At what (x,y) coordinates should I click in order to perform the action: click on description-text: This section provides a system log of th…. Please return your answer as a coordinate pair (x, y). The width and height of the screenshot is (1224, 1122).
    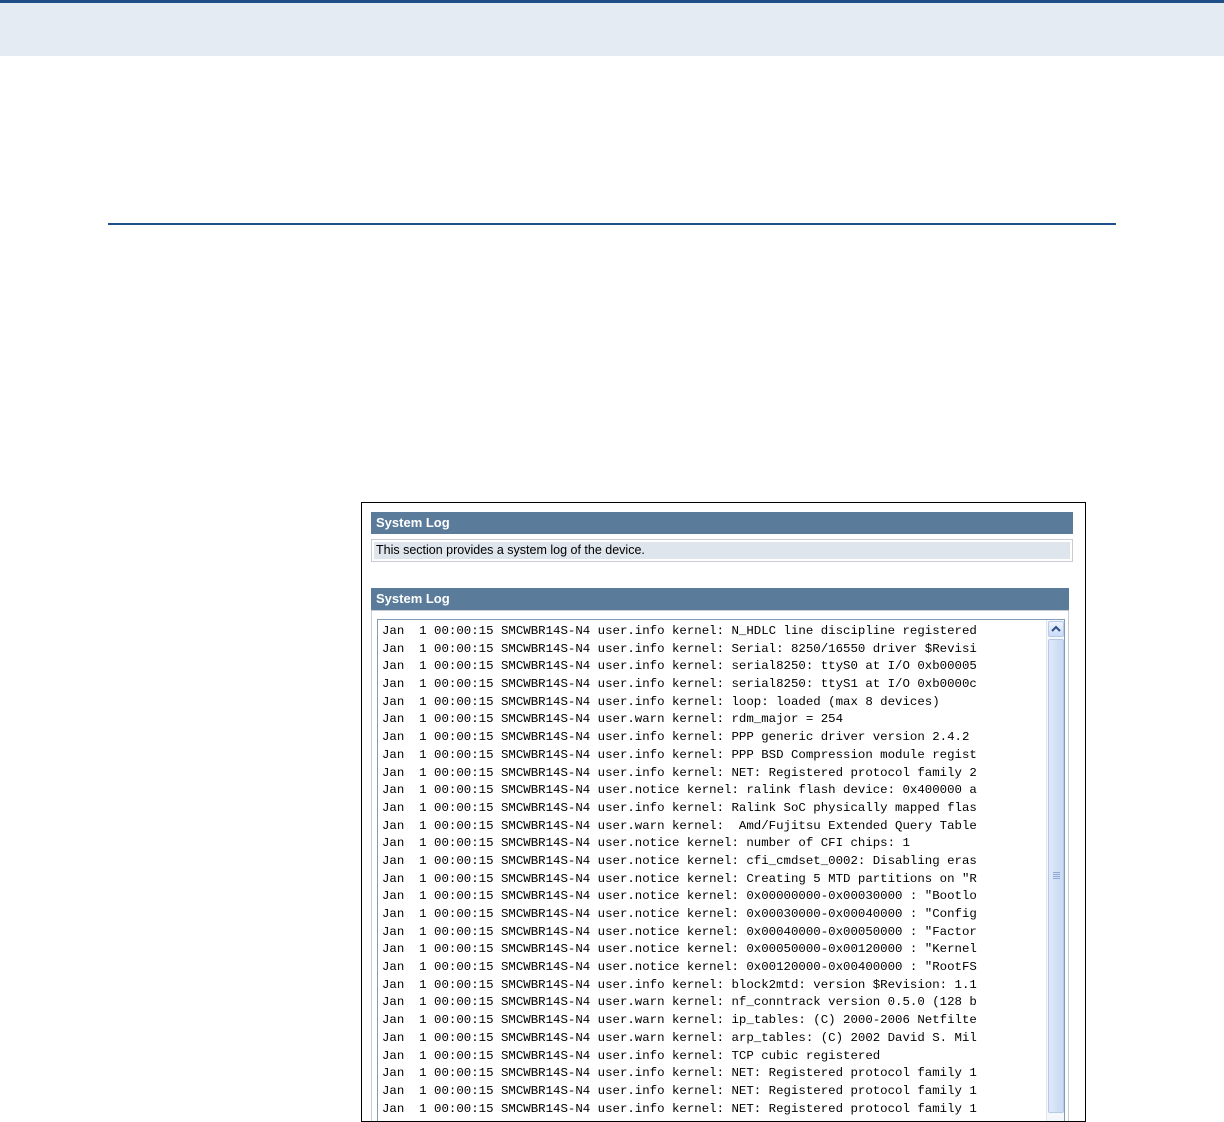
    Looking at the image, I should click on (722, 550).